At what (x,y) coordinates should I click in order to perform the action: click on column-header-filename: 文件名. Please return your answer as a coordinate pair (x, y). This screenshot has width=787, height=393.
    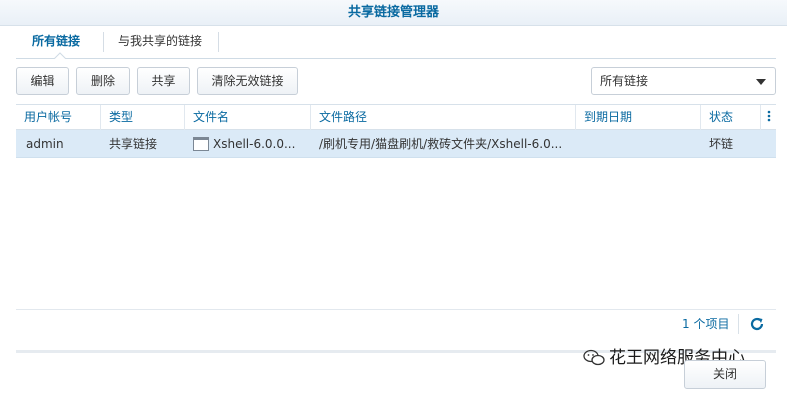
    Looking at the image, I should click on (248, 117).